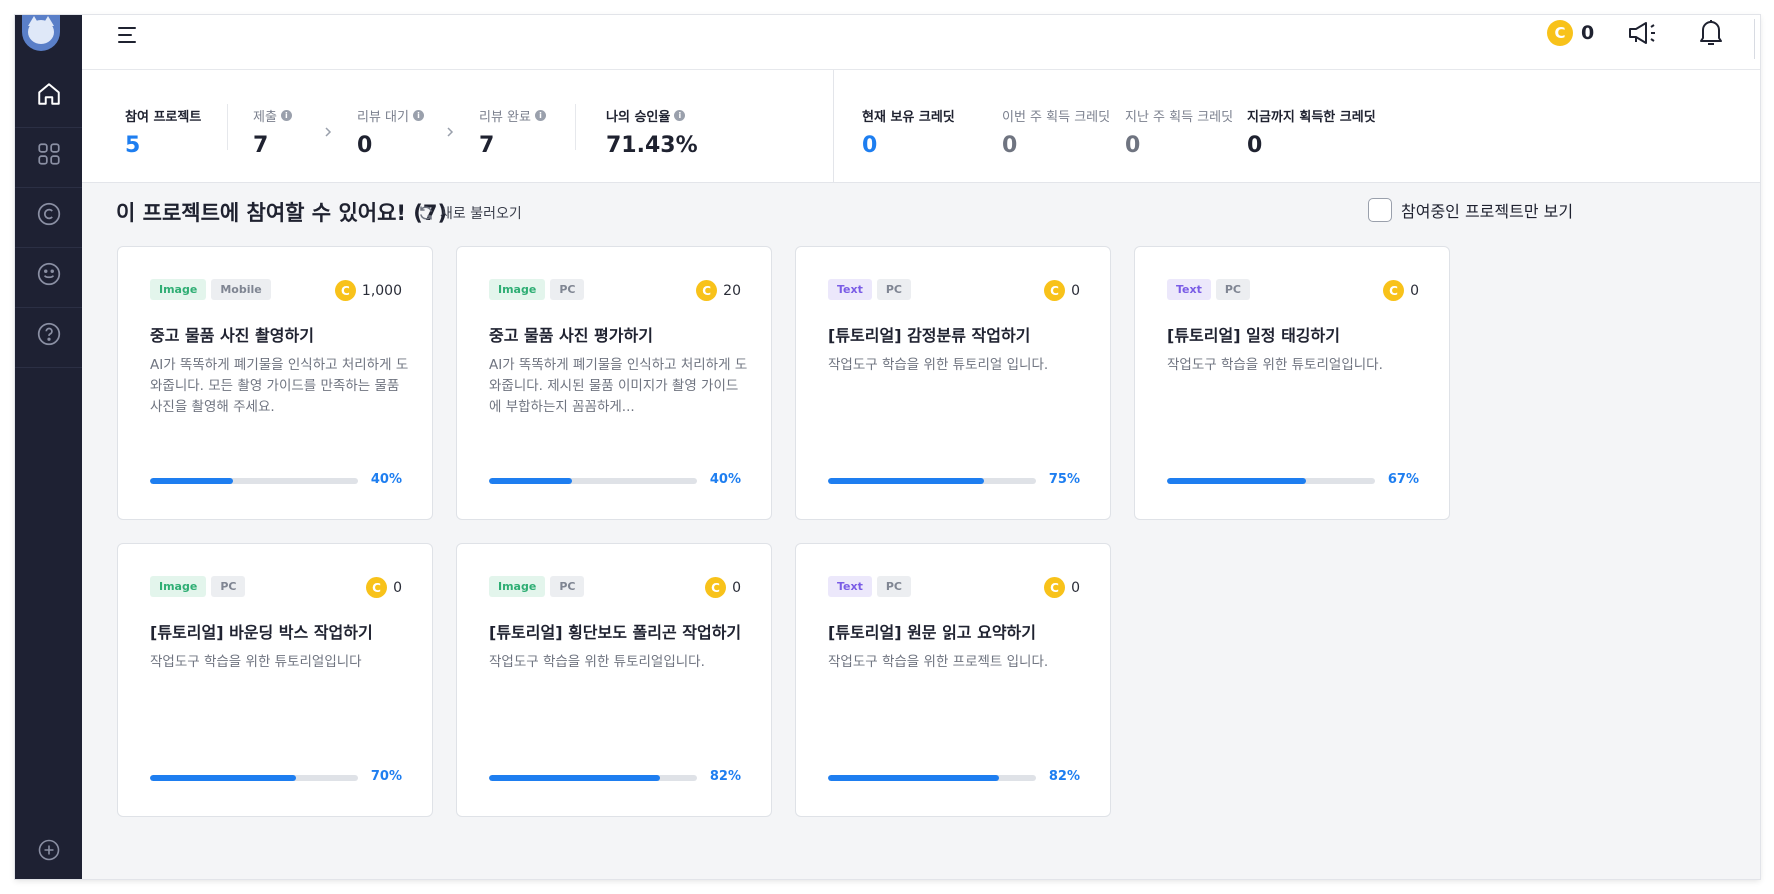 The width and height of the screenshot is (1774, 894). I want to click on sidebar-item-credit, so click(48, 214).